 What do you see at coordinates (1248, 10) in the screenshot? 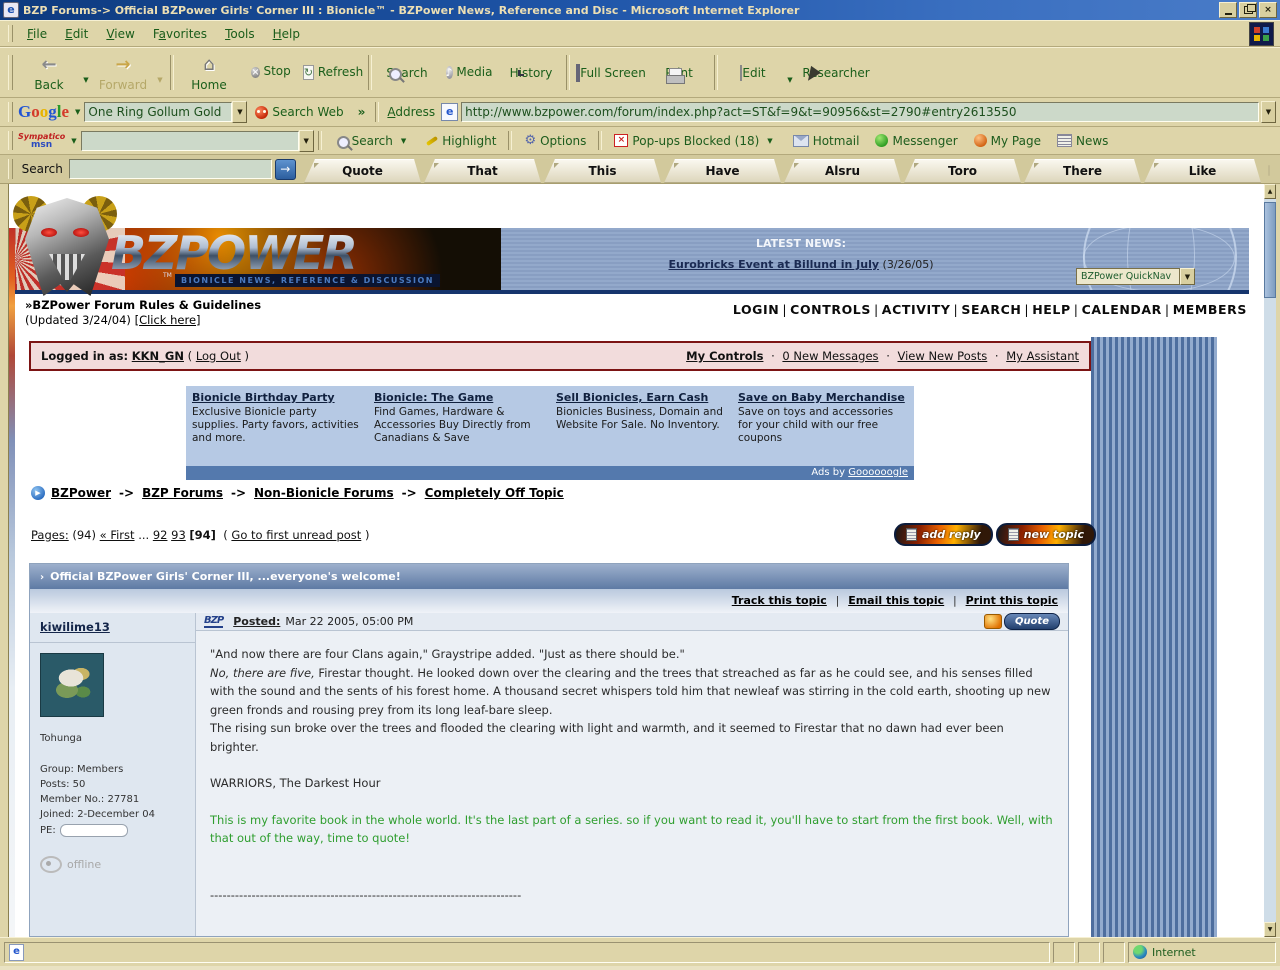
I see `restore-button` at bounding box center [1248, 10].